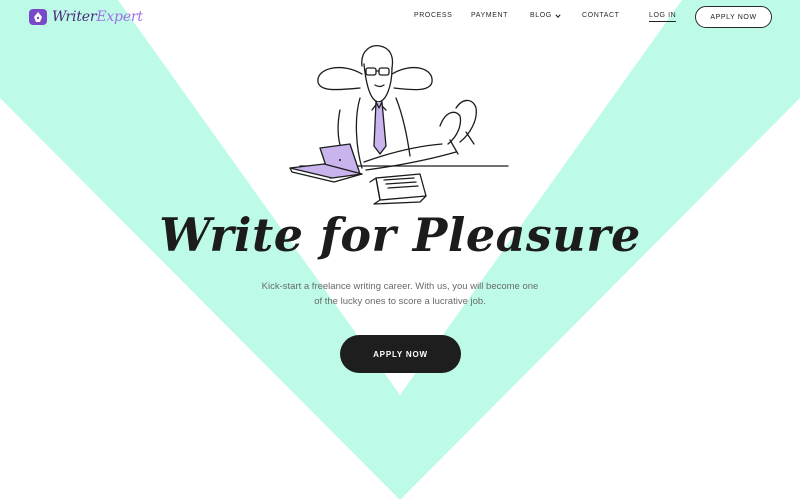 The width and height of the screenshot is (800, 500). Describe the element at coordinates (119, 17) in the screenshot. I see `brand-name-part2: Expert` at that location.